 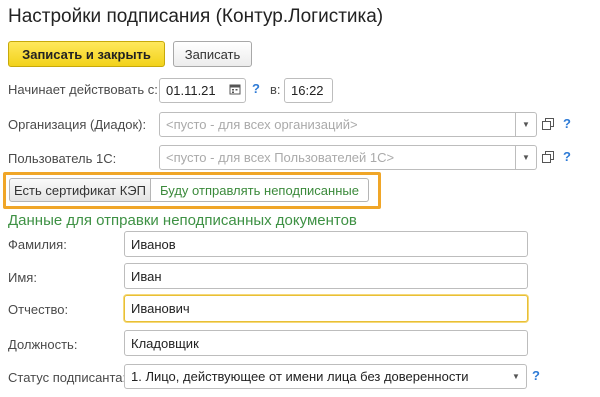 What do you see at coordinates (548, 157) in the screenshot?
I see `user-open-icon` at bounding box center [548, 157].